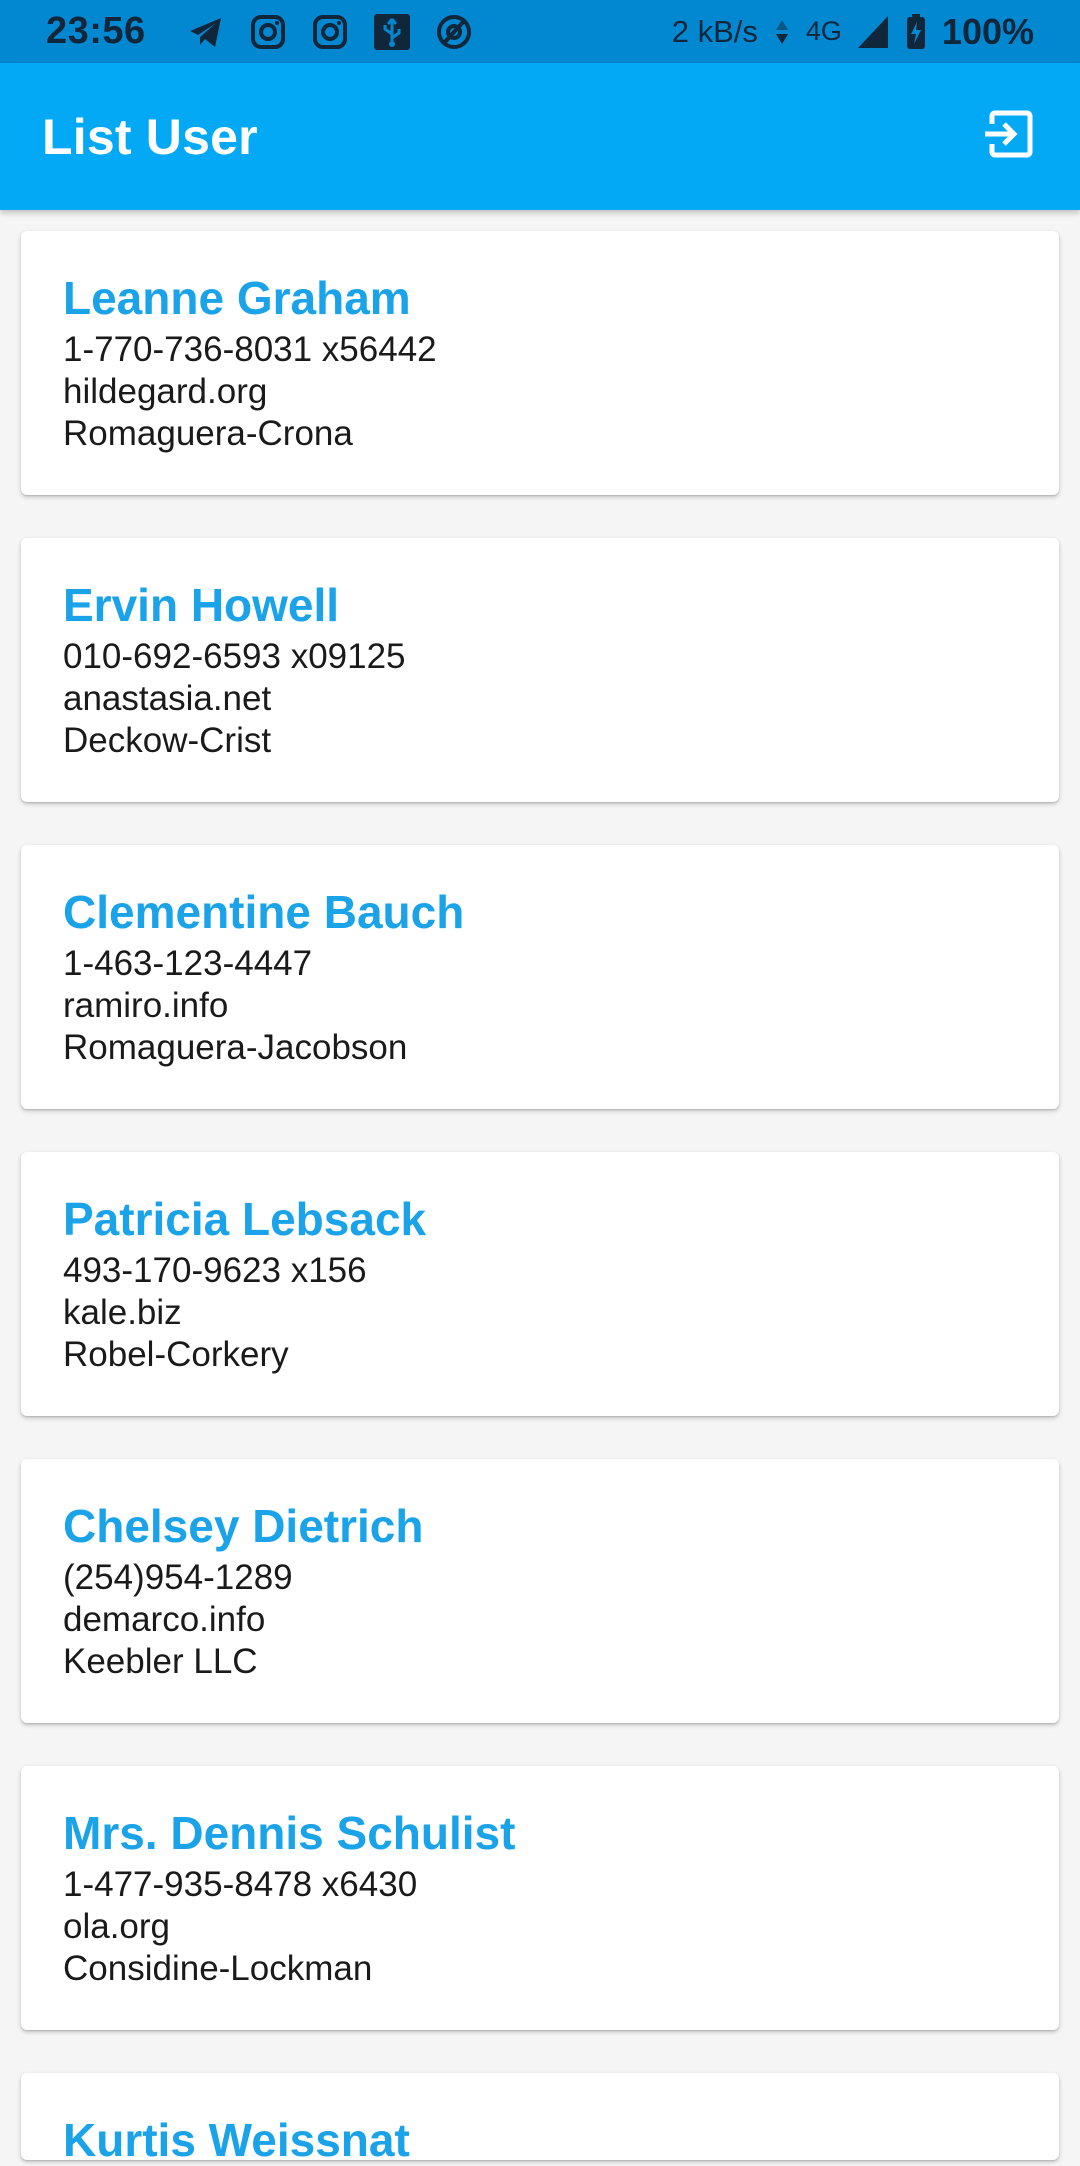 The image size is (1080, 2166). What do you see at coordinates (235, 1047) in the screenshot?
I see `user-company: Romaguera-Jacobson` at bounding box center [235, 1047].